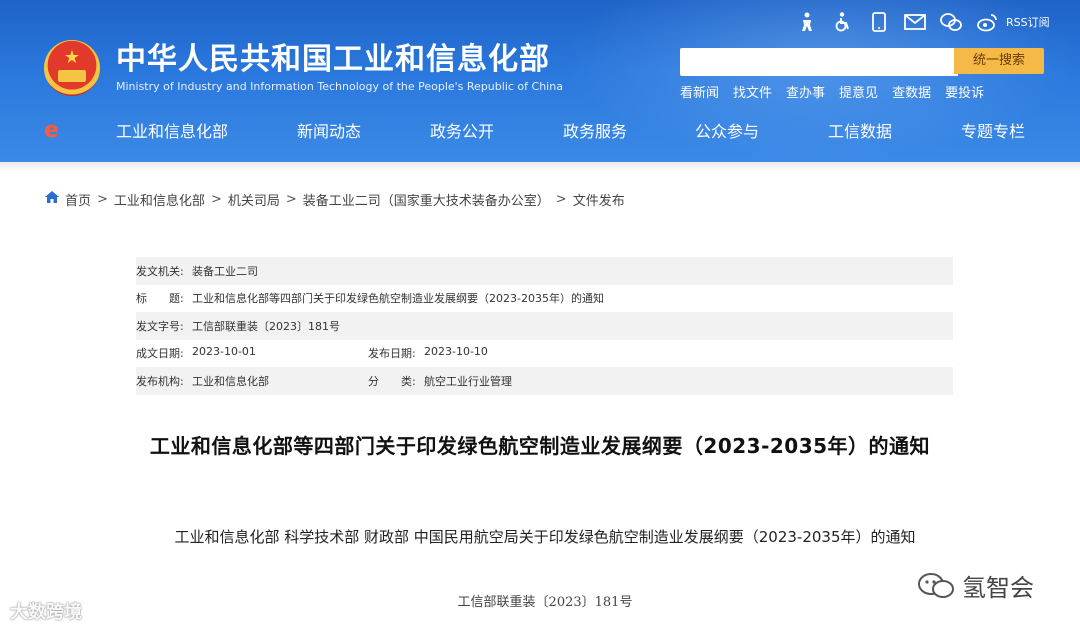 Image resolution: width=1080 pixels, height=634 pixels. Describe the element at coordinates (544, 354) in the screenshot. I see `info-row-dates: 成文日期: 2023-10-01 发布日期: 2023-10-10` at that location.